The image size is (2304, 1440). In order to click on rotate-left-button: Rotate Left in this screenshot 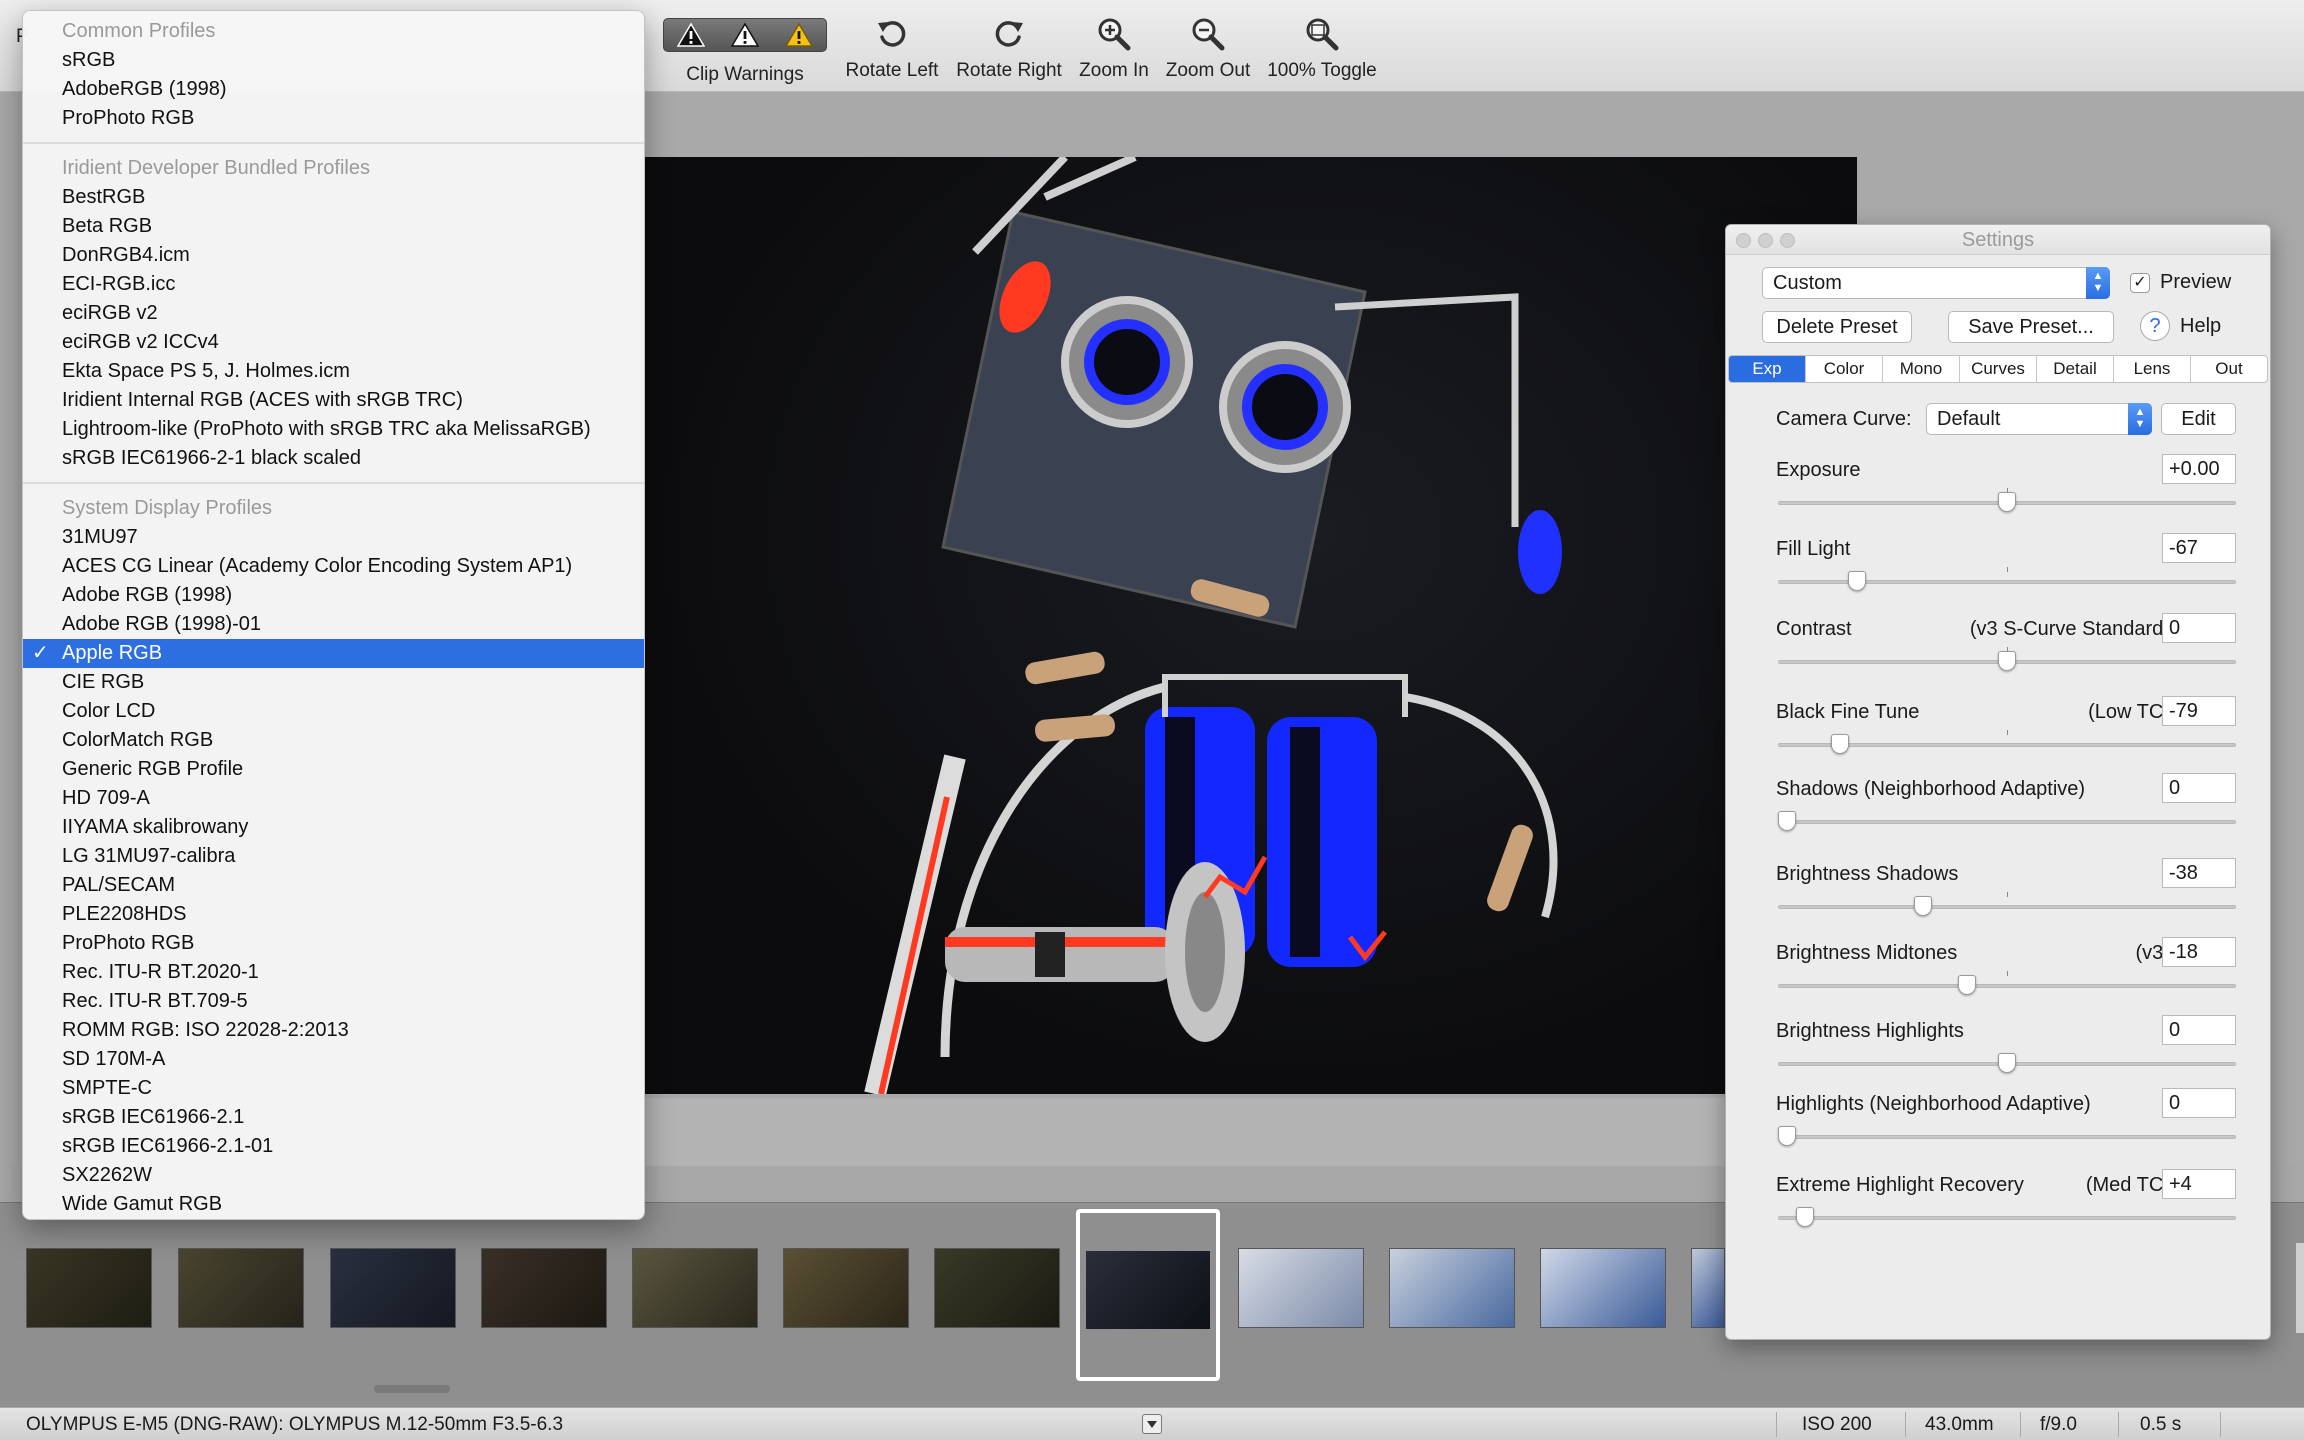, I will do `click(892, 48)`.